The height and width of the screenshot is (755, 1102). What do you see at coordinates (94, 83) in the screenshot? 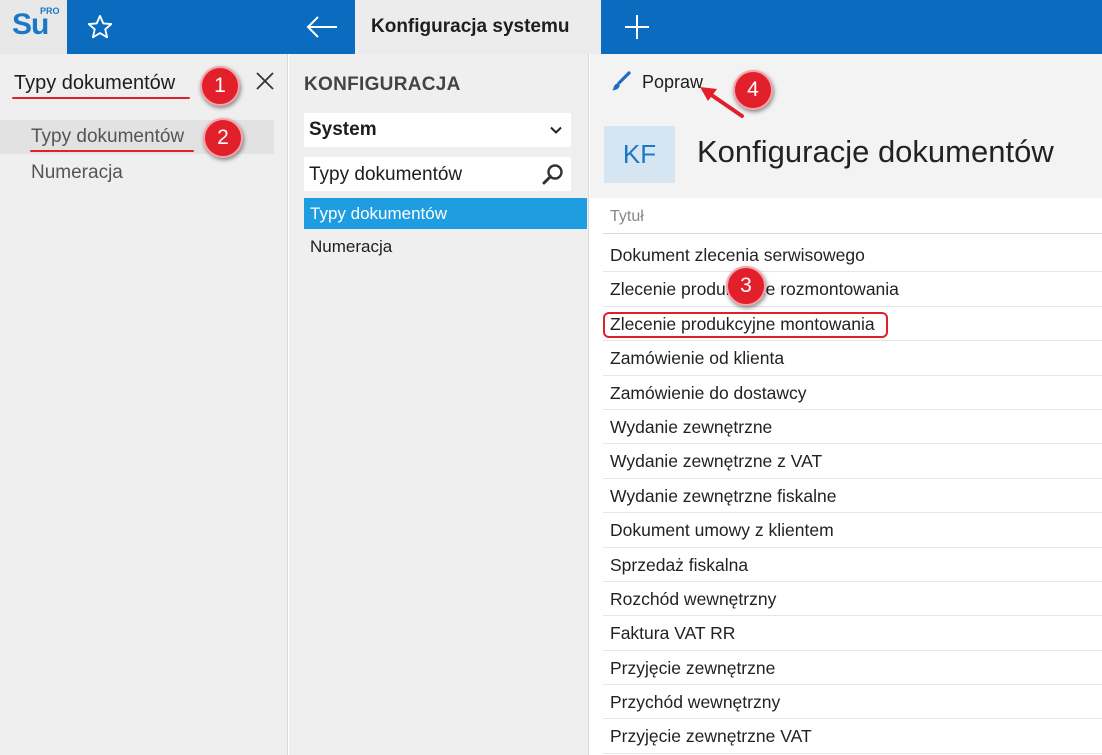
I see `menu-search-input: Typy dokumentów` at bounding box center [94, 83].